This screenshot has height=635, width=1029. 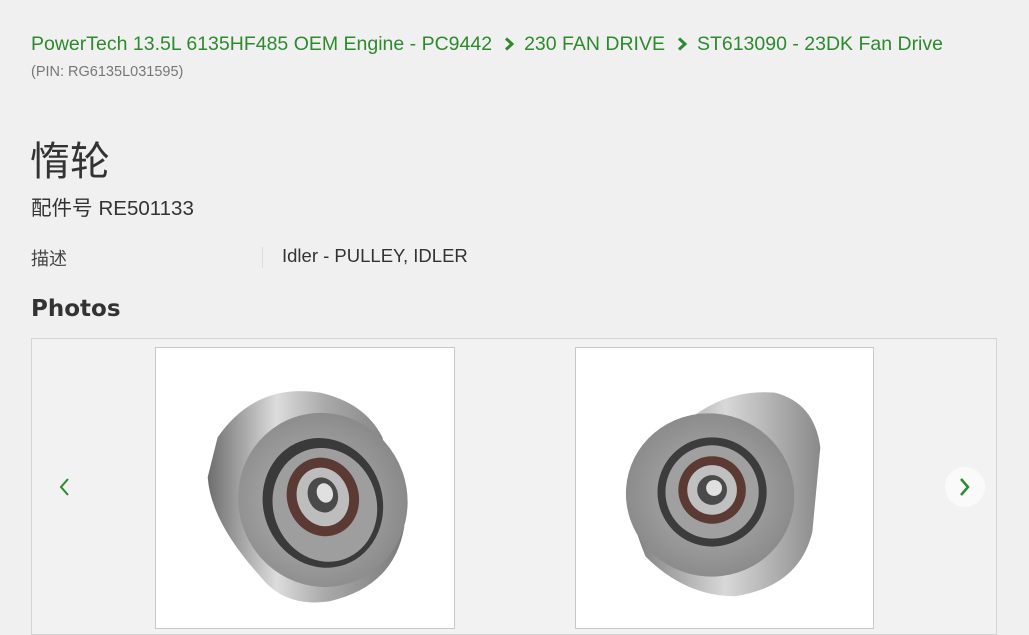 I want to click on photos-heading: Photos, so click(x=76, y=309).